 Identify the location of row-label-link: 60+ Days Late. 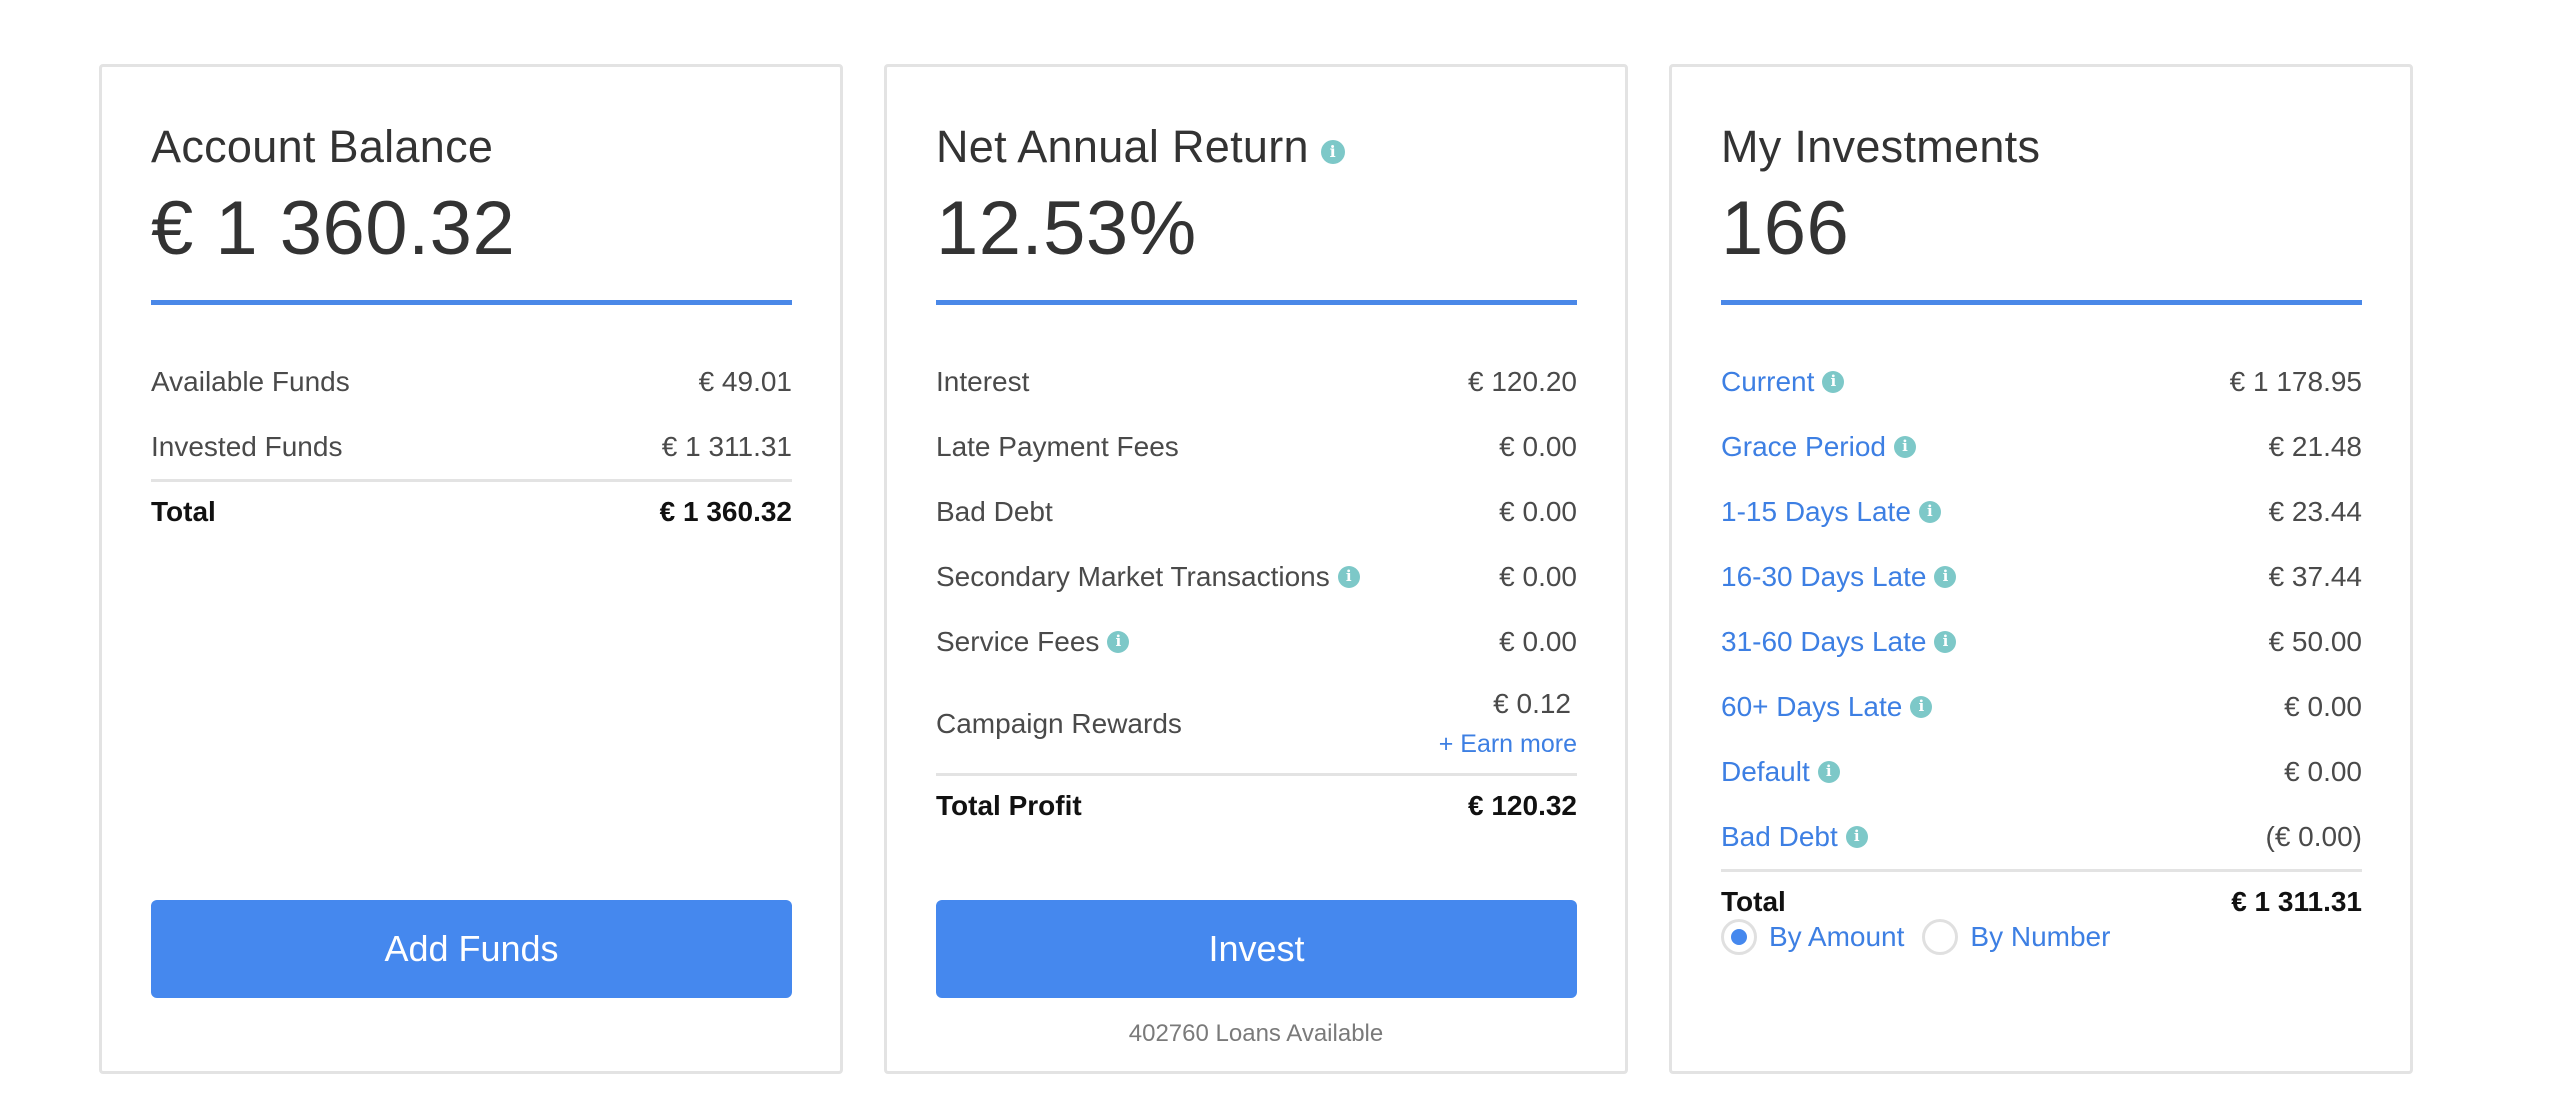
(1811, 707).